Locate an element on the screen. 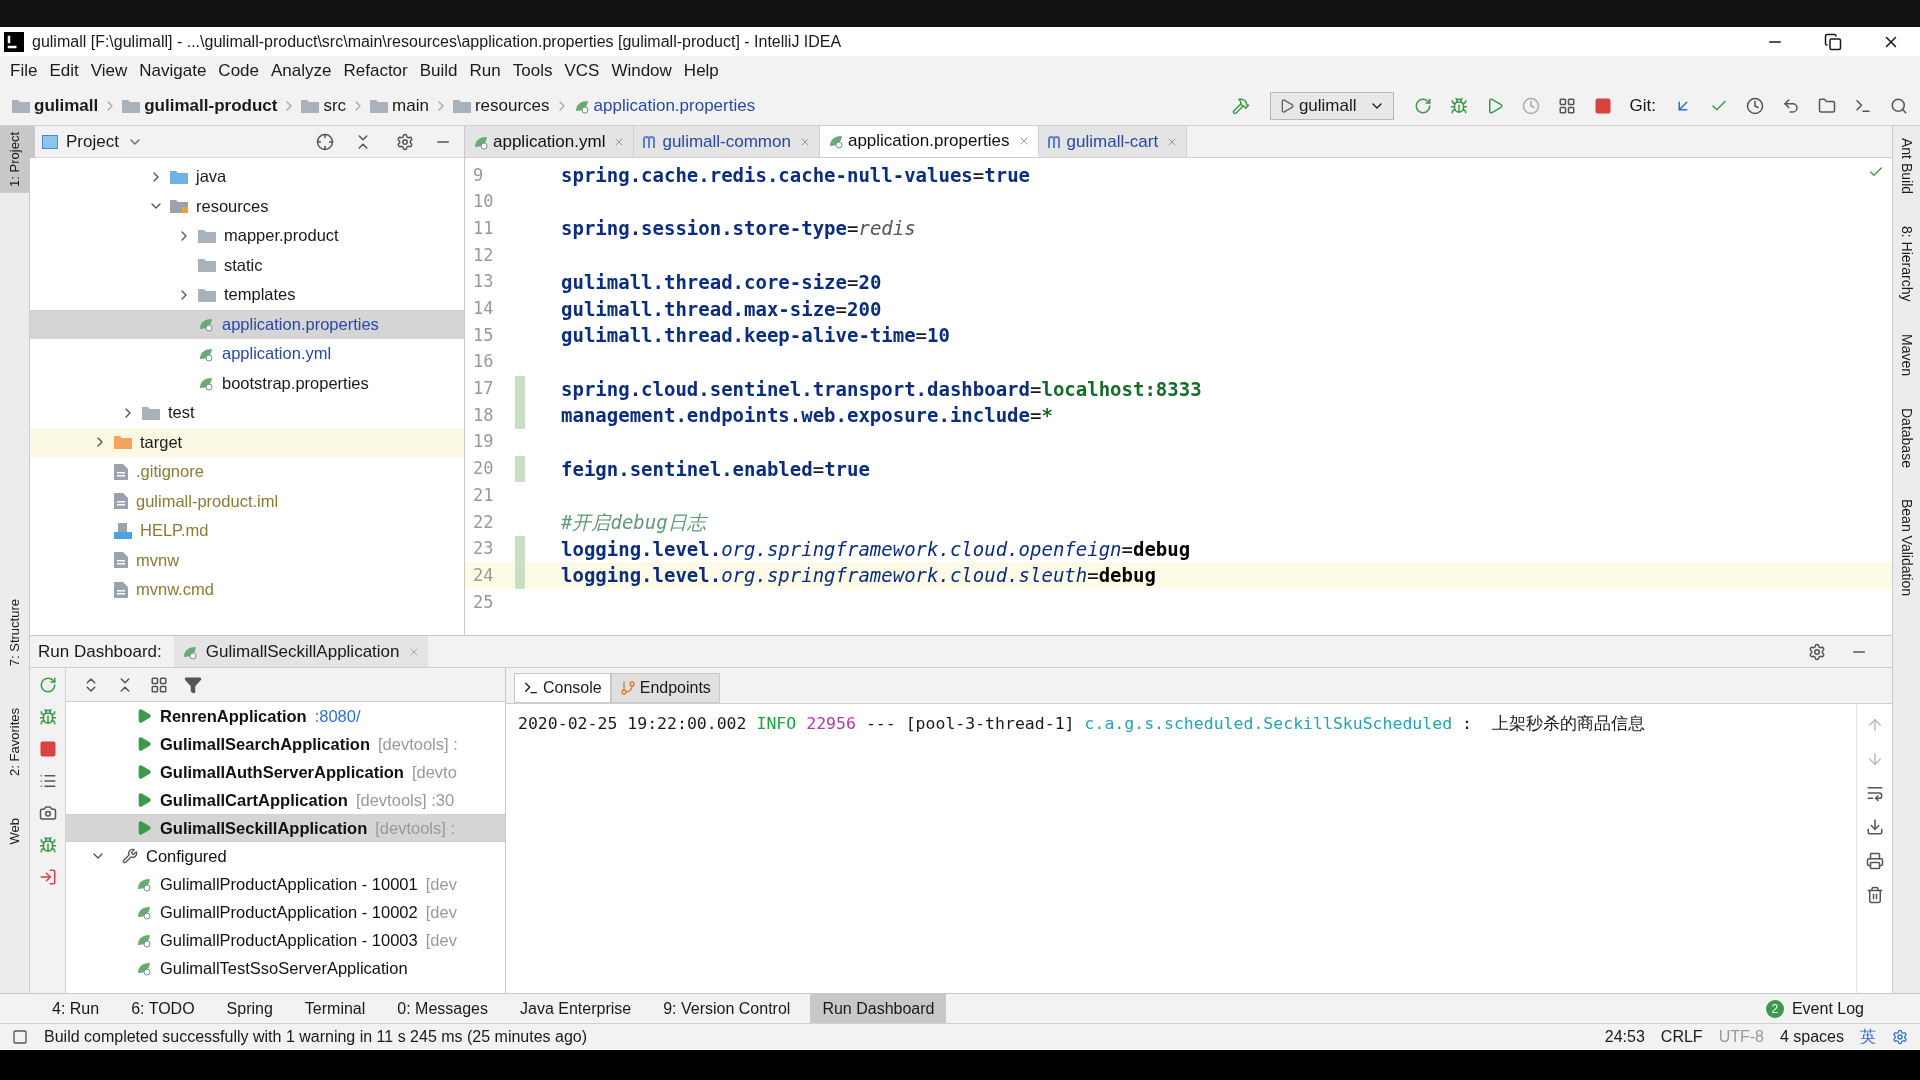 The image size is (1920, 1080). tree-item: mapper.product is located at coordinates (247, 236).